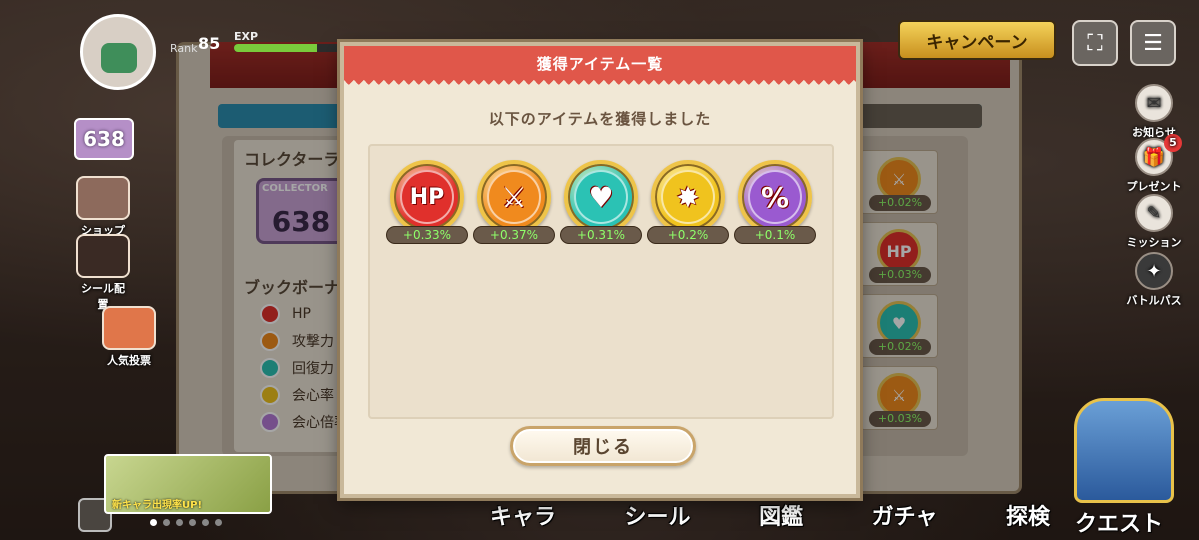 The width and height of the screenshot is (1199, 540). I want to click on acquired-item: HP +0.33%, so click(427, 202).